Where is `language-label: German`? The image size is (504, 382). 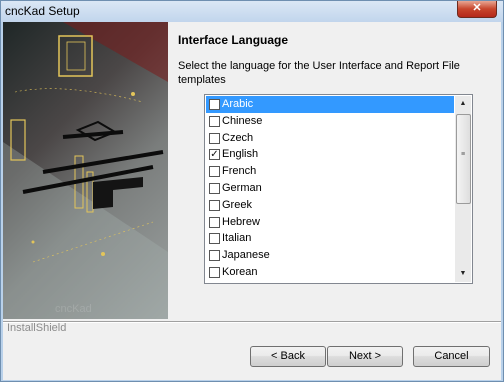 language-label: German is located at coordinates (242, 187).